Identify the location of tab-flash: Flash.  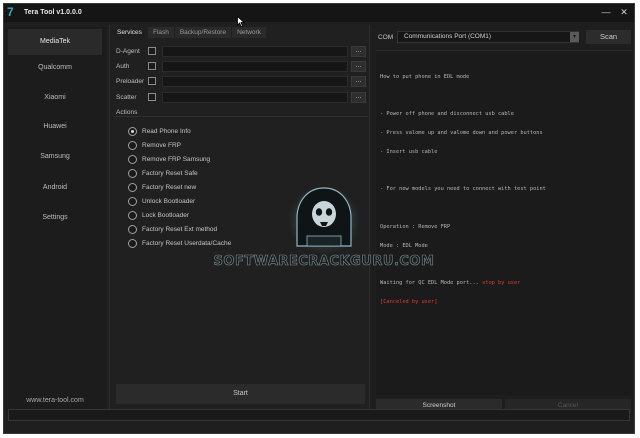
(160, 32).